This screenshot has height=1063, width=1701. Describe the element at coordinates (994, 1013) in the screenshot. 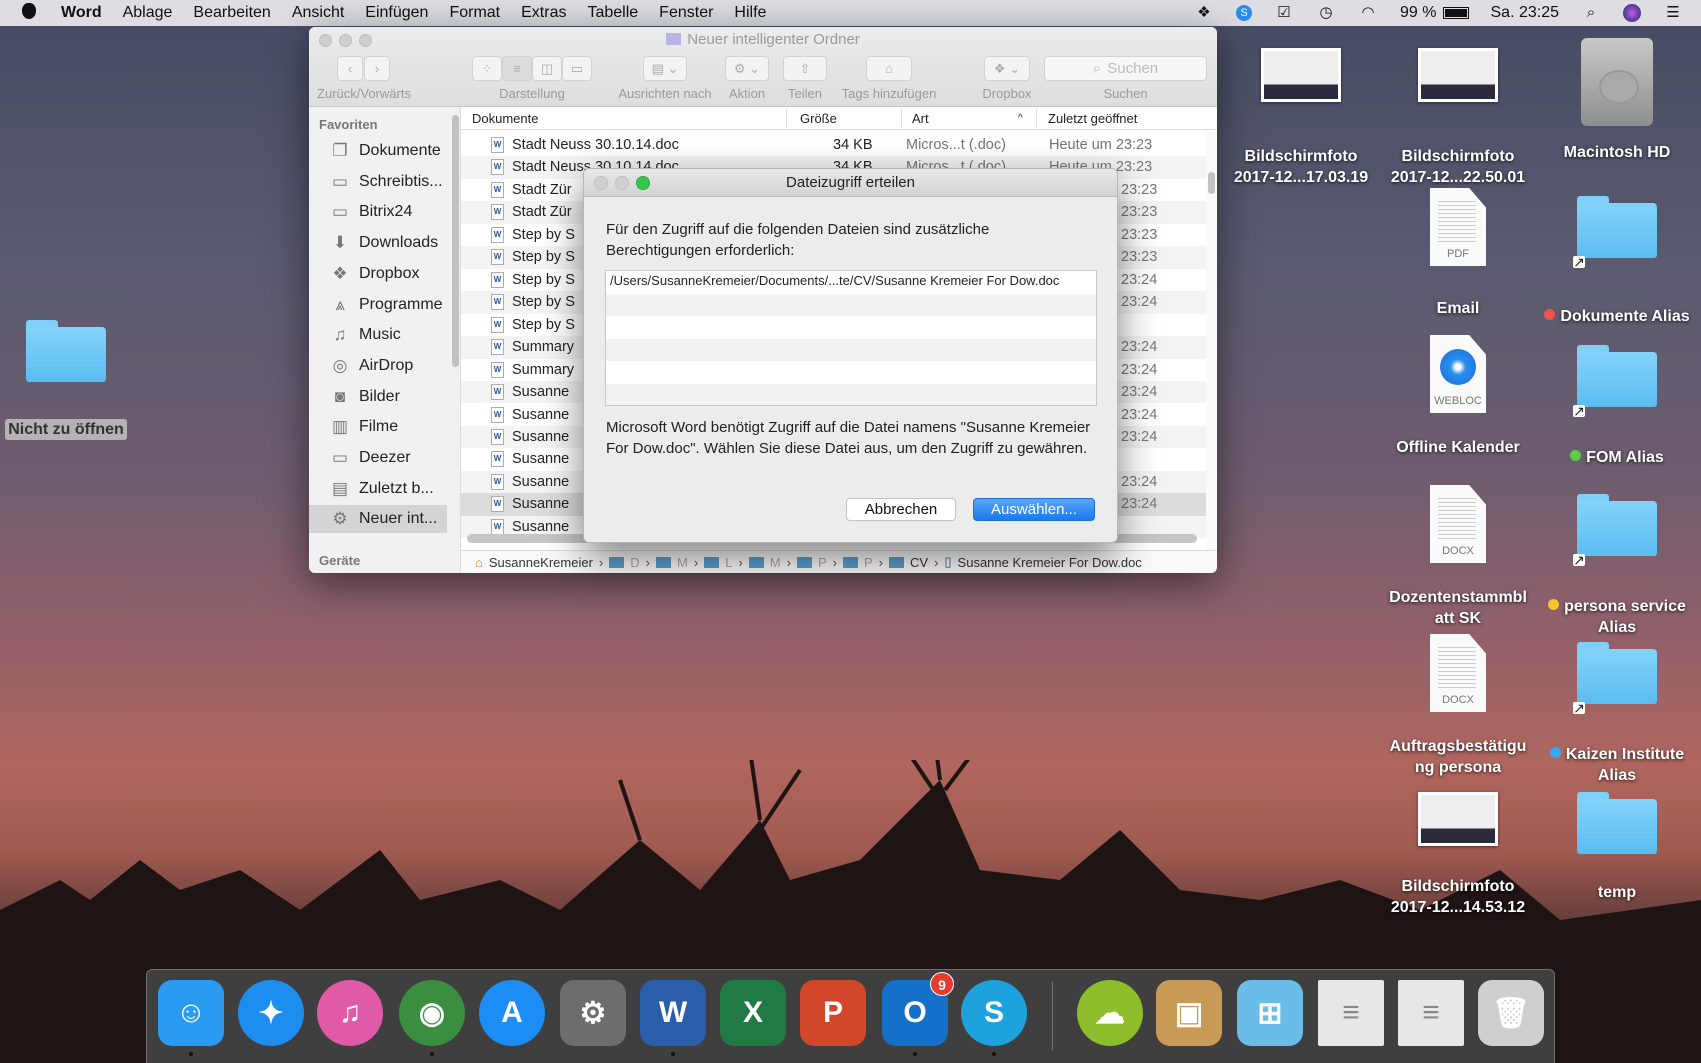

I see `dock-skype-icon: S` at that location.